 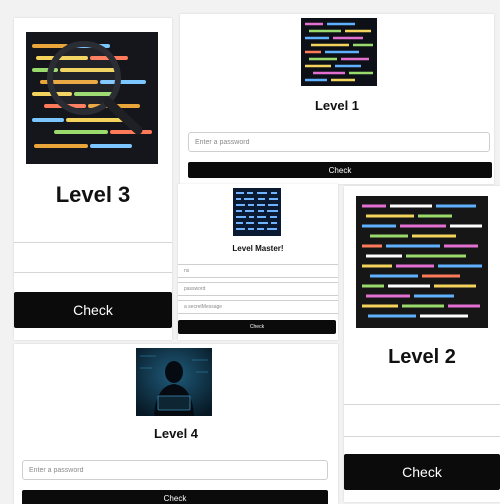 What do you see at coordinates (174, 382) in the screenshot?
I see `level-4-image` at bounding box center [174, 382].